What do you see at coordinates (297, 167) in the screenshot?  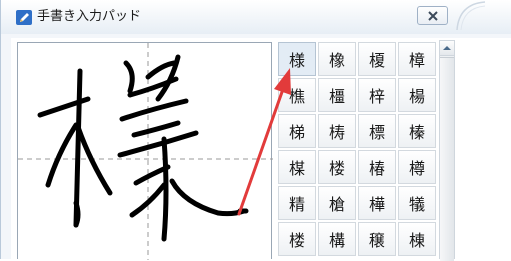 I see `candidate-cell: 楳` at bounding box center [297, 167].